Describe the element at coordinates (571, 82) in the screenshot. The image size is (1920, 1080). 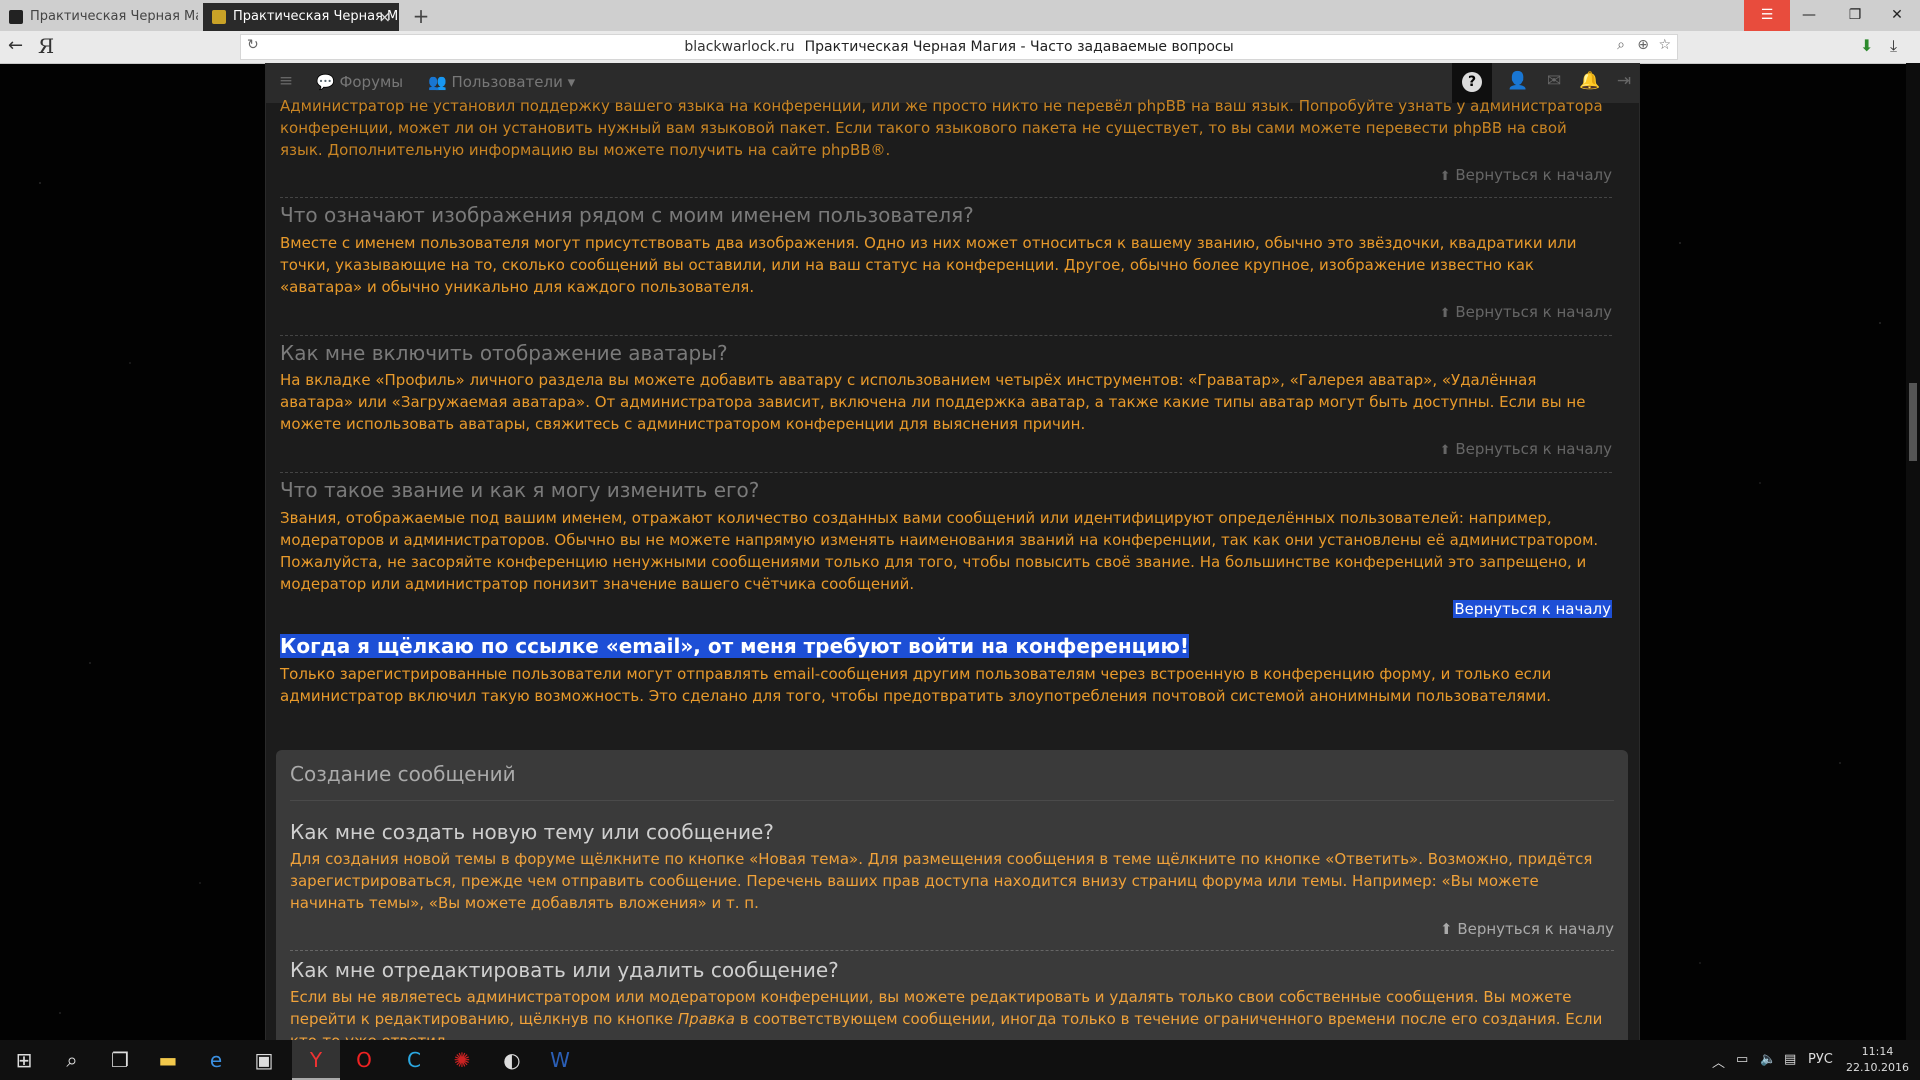
I see `chevron-down-icon: ▾` at that location.